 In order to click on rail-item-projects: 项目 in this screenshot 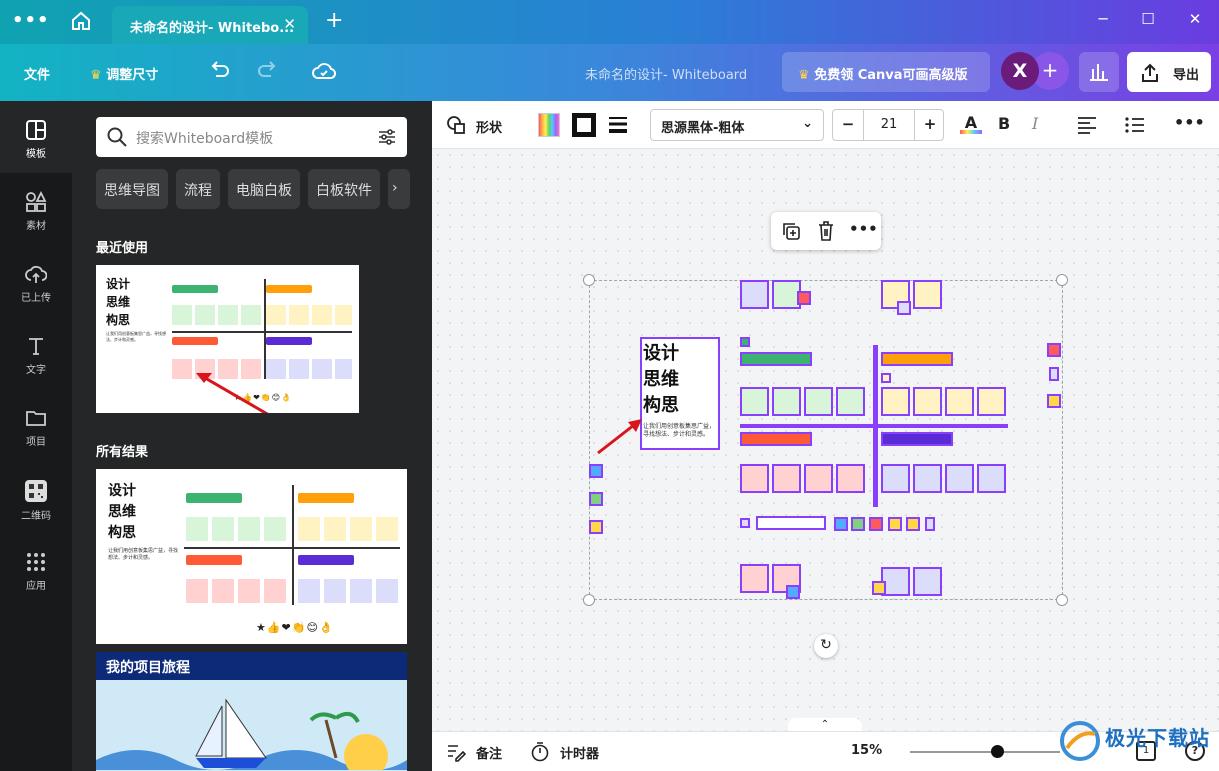, I will do `click(36, 425)`.